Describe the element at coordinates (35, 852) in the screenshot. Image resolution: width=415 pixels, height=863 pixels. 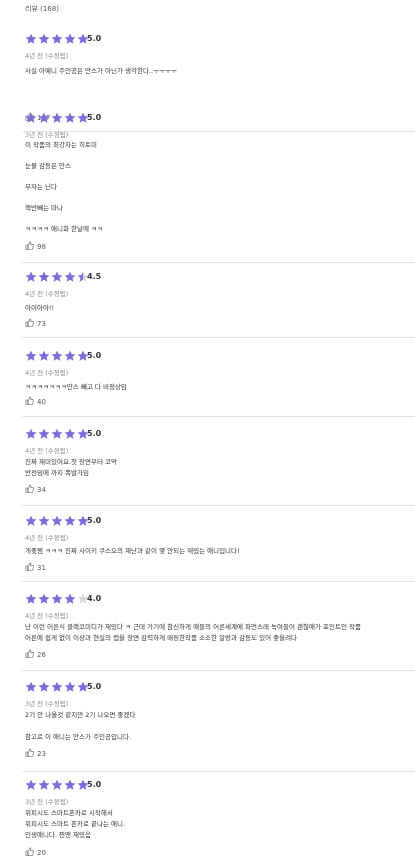
I see `like-button: 20` at that location.